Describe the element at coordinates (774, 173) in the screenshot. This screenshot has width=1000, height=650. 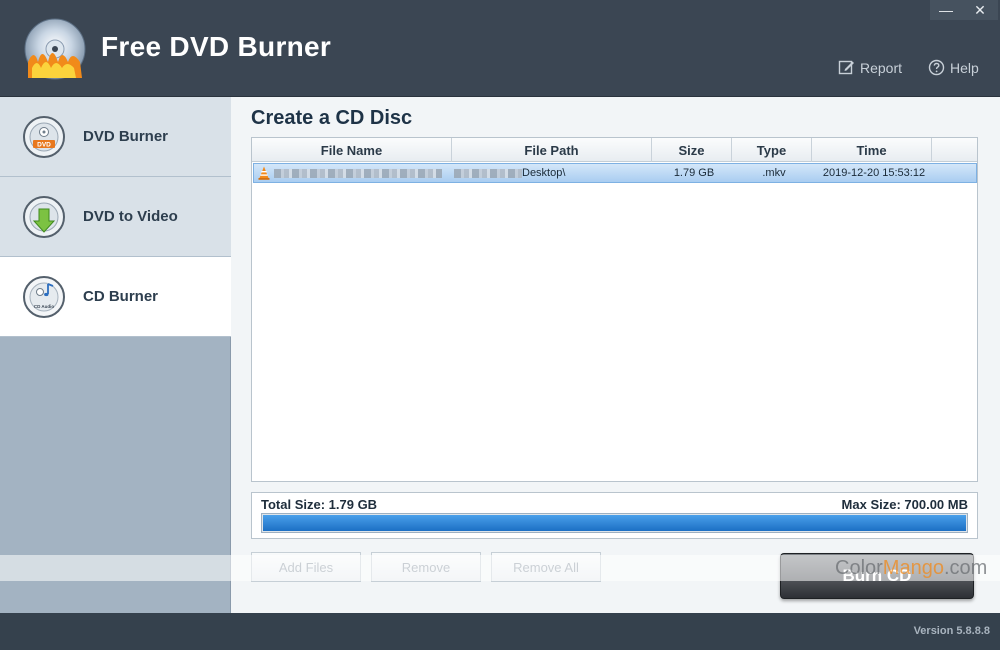
I see `cell-type: .mkv` at that location.